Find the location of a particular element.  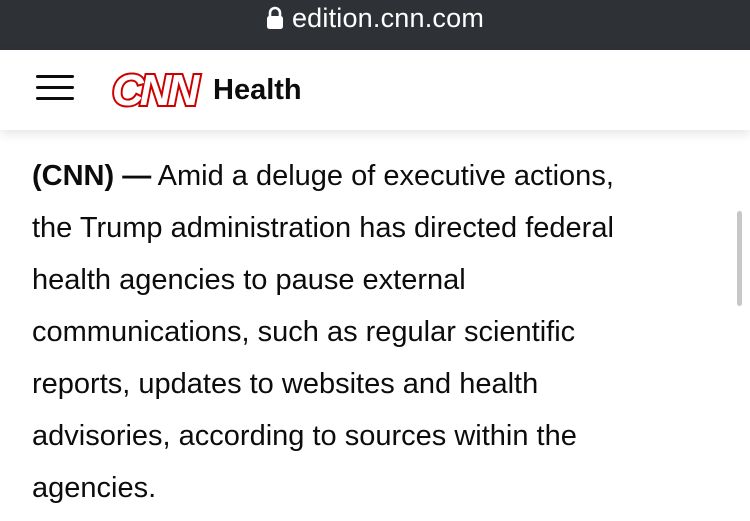

article-line: agencies. is located at coordinates (94, 488).